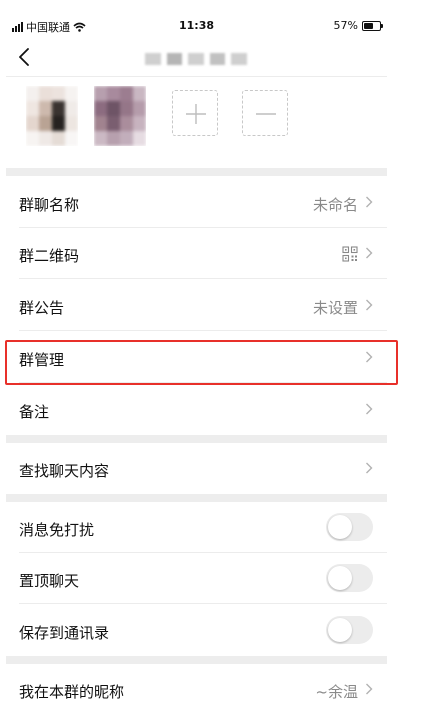  What do you see at coordinates (336, 692) in the screenshot?
I see `row-value: ~余温` at bounding box center [336, 692].